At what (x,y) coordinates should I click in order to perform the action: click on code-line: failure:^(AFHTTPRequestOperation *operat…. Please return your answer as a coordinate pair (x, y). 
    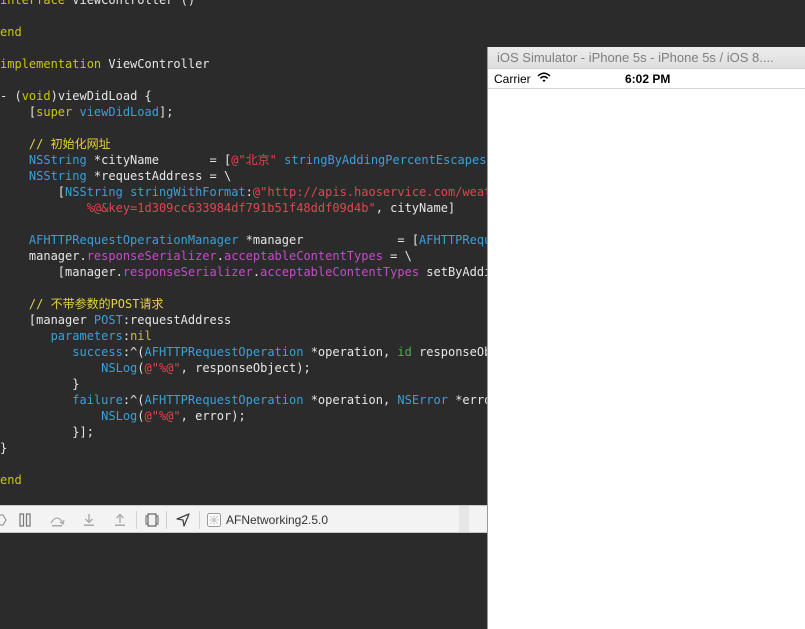
    Looking at the image, I should click on (260, 400).